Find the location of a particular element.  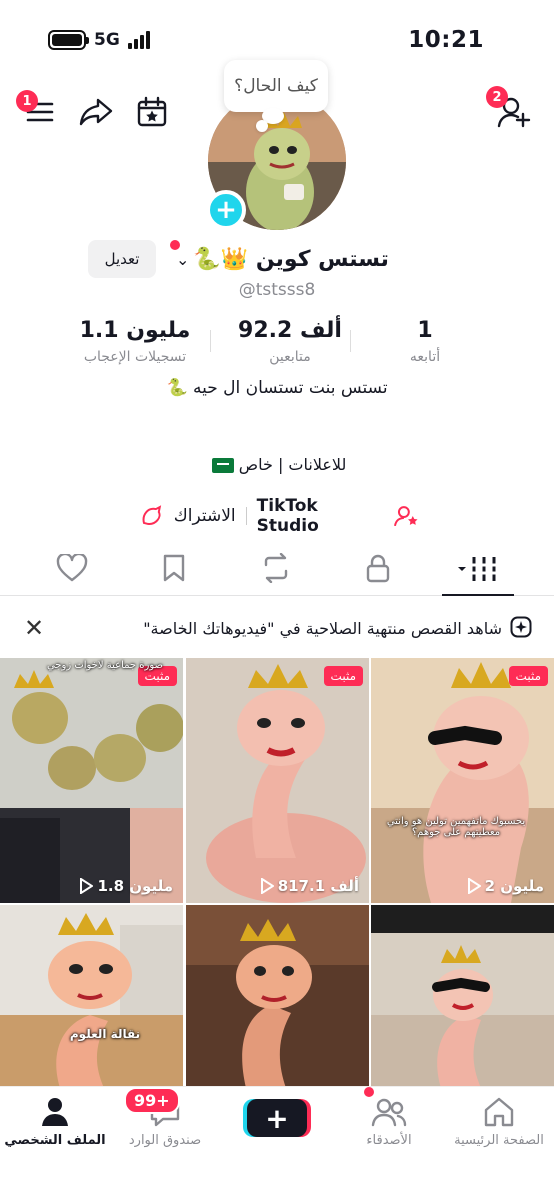

username: @tstsss8 is located at coordinates (277, 290).